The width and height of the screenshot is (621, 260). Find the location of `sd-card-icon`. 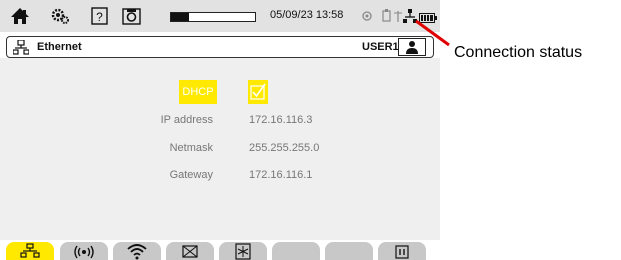

sd-card-icon is located at coordinates (402, 252).